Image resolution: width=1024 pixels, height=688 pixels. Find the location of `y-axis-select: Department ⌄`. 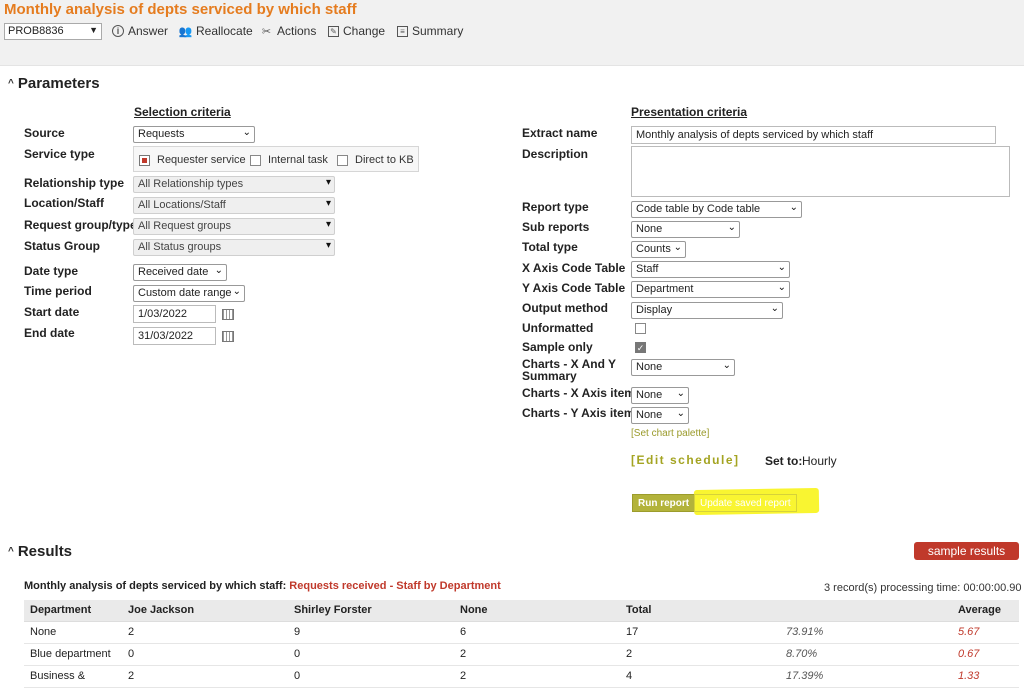

y-axis-select: Department ⌄ is located at coordinates (710, 289).